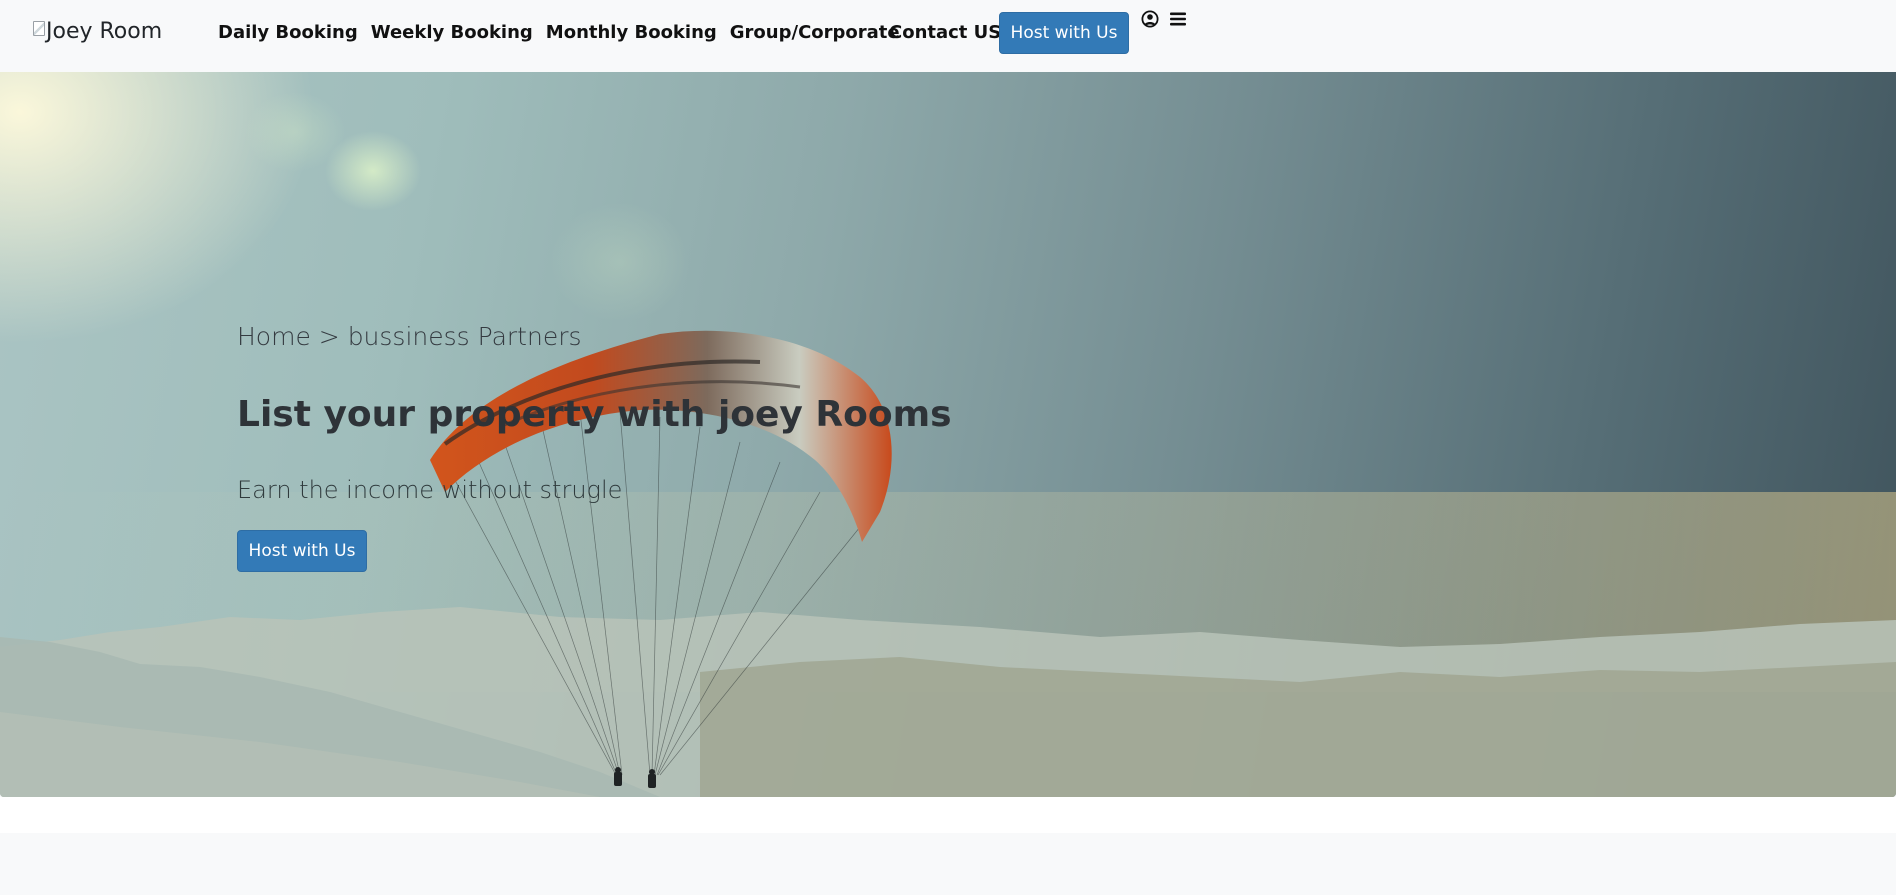 The image size is (1896, 895). What do you see at coordinates (430, 490) in the screenshot?
I see `hero-subtitle: Earn the income without strugle` at bounding box center [430, 490].